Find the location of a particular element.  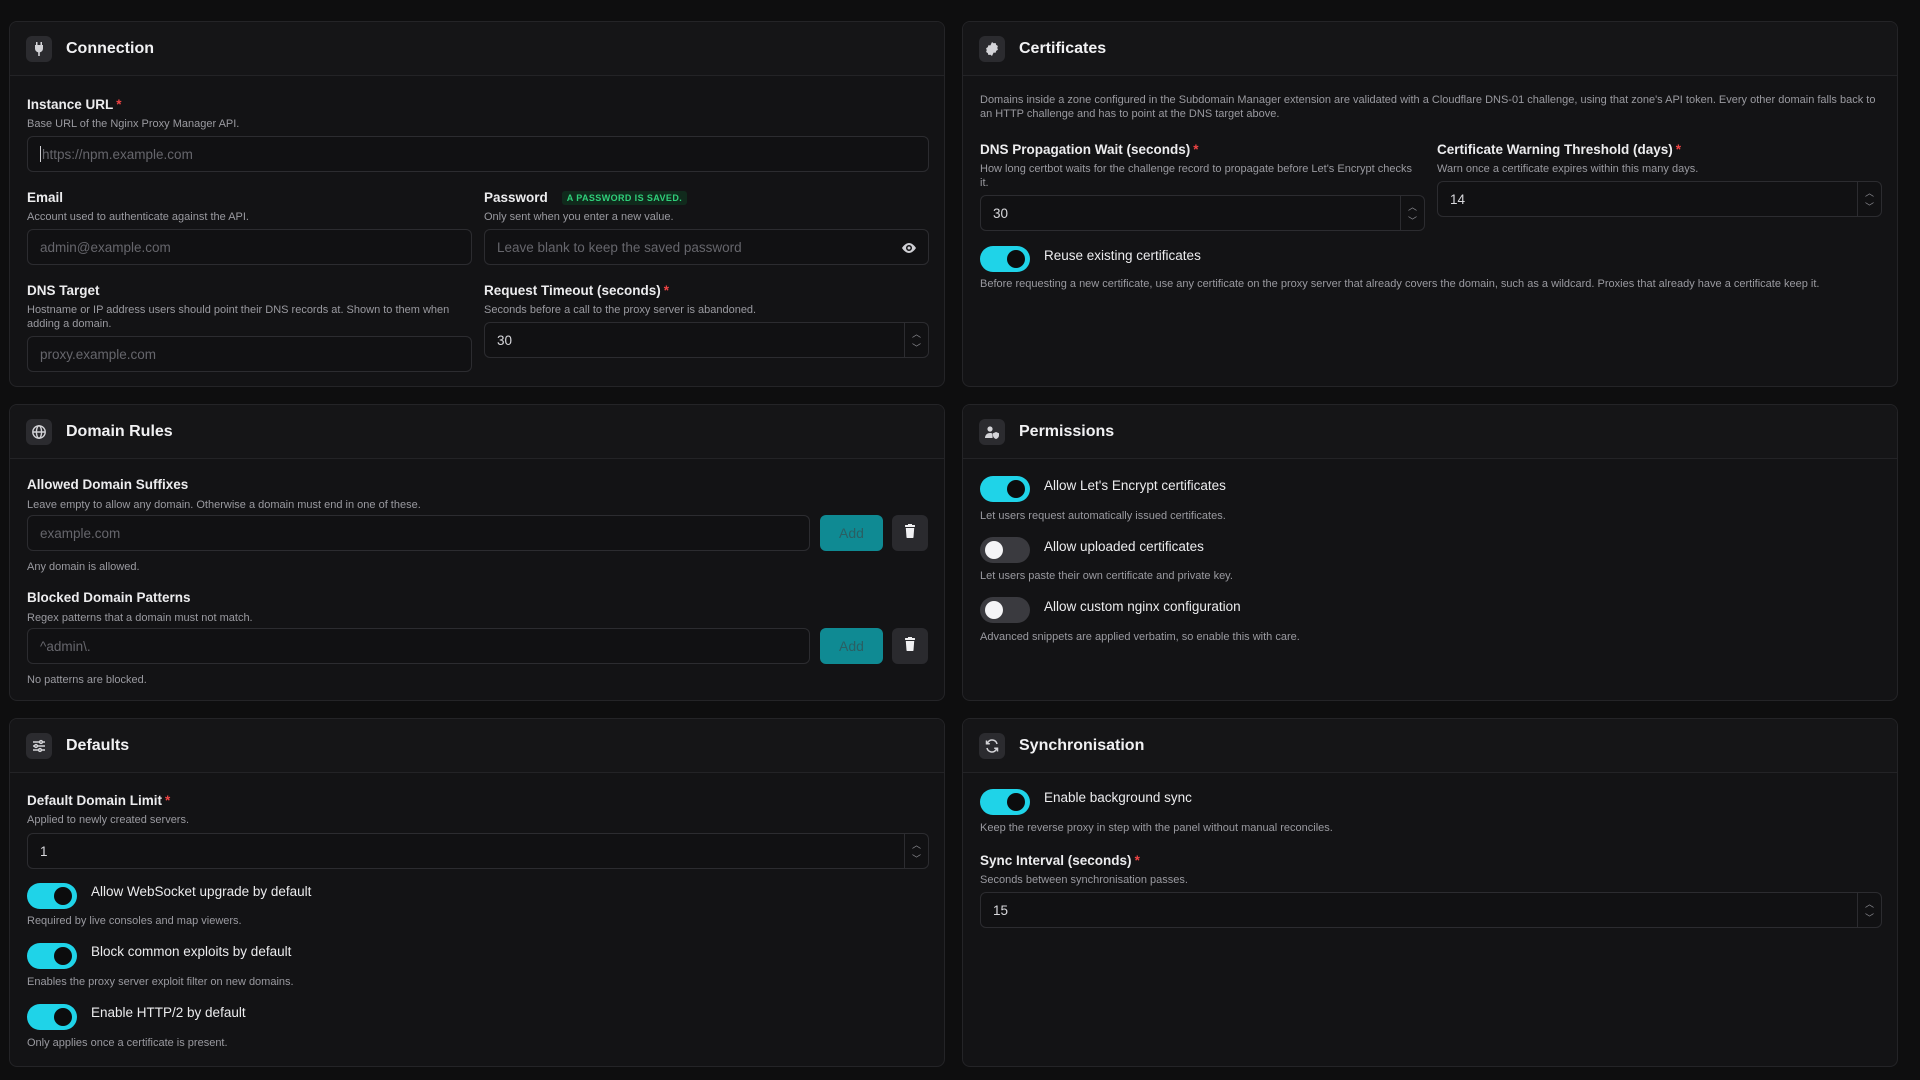

clear-allowed-suffixes-button is located at coordinates (910, 533).